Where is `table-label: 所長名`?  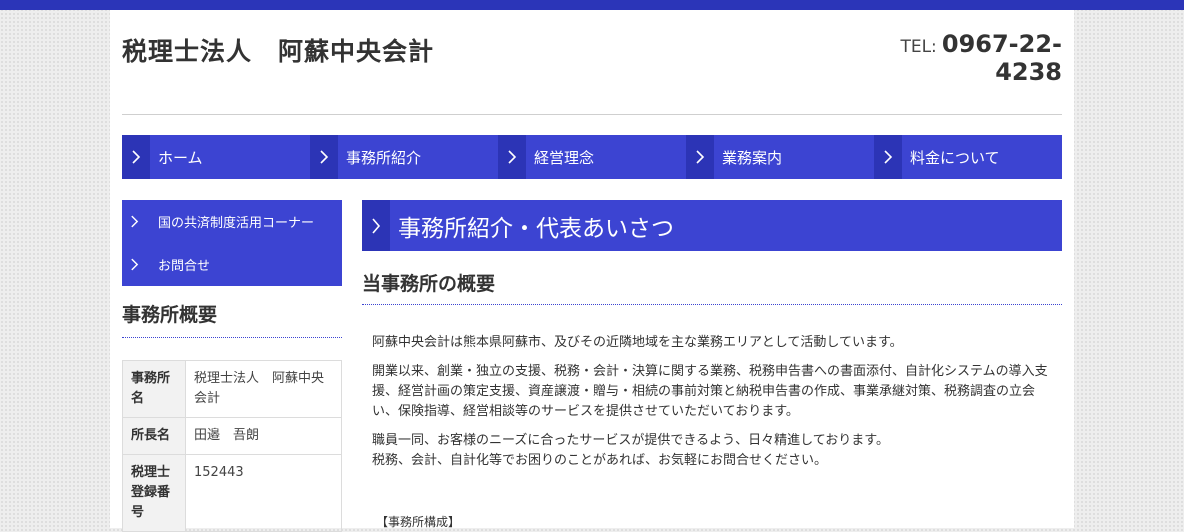
table-label: 所長名 is located at coordinates (154, 436).